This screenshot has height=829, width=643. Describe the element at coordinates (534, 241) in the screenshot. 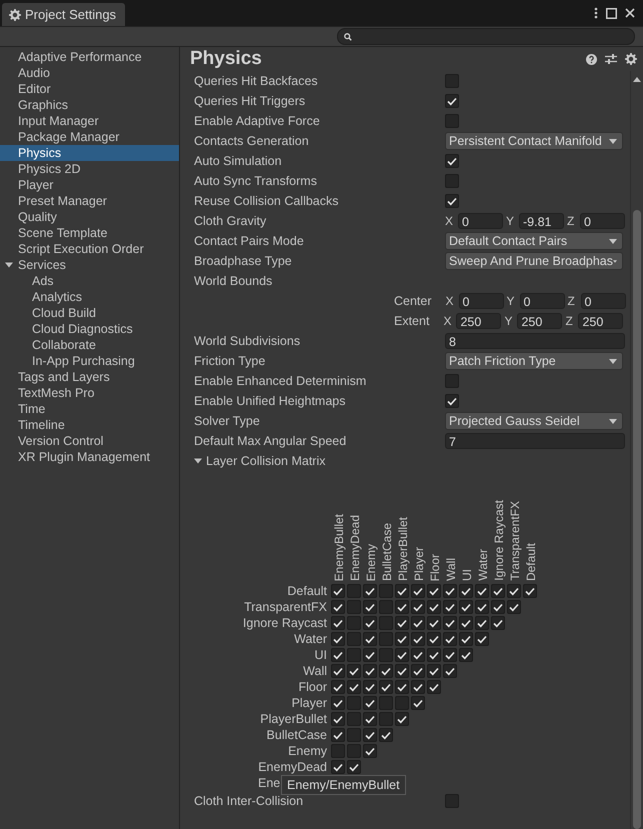

I see `dropdown: Default Contact Pairs` at that location.